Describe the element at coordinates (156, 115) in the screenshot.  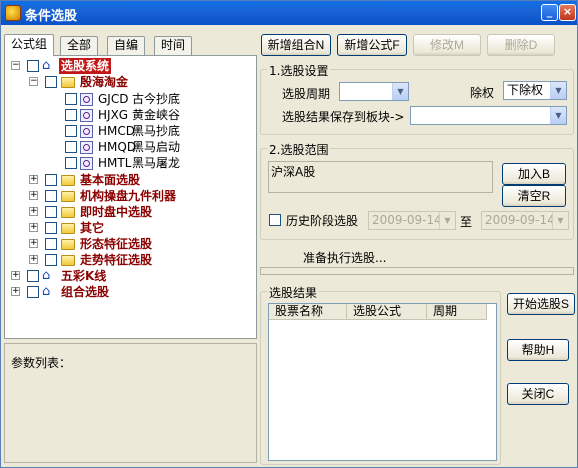
I see `formula-name: 黄金峡谷` at that location.